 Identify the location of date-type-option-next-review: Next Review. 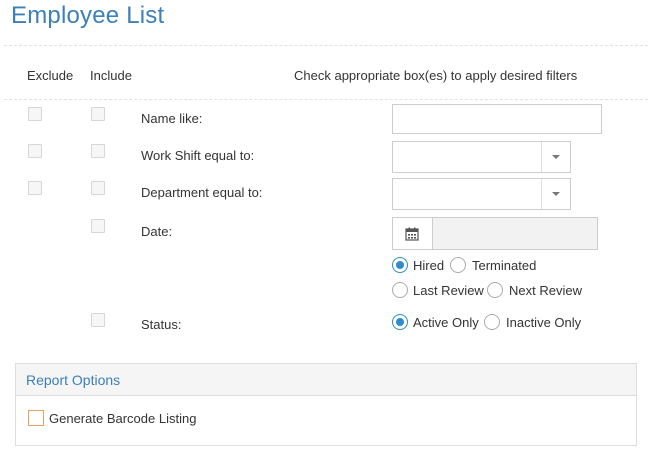
(545, 290).